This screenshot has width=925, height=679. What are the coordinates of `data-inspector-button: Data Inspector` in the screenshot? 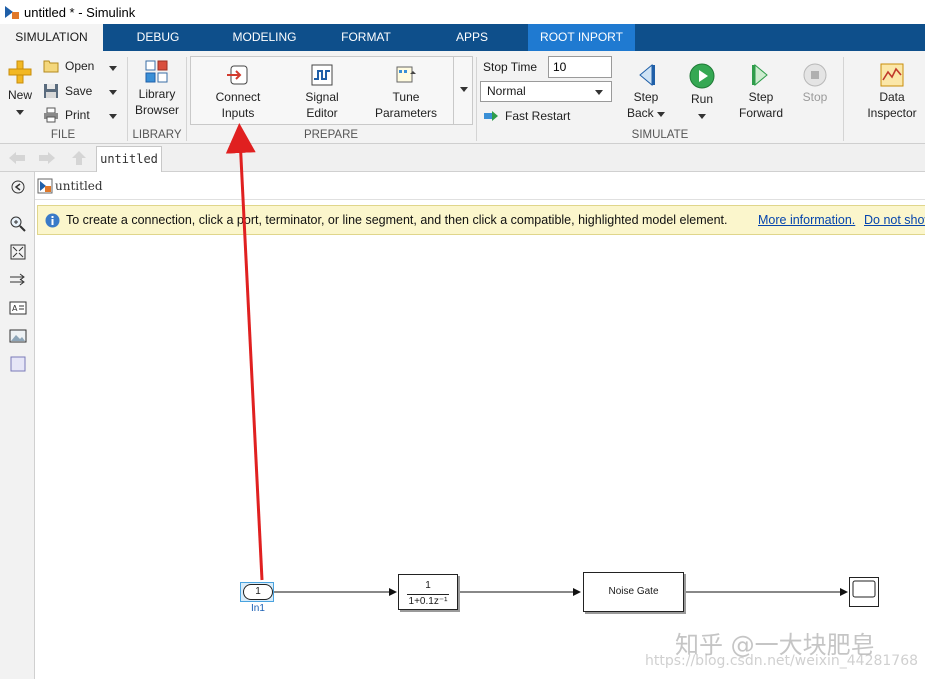 It's located at (892, 92).